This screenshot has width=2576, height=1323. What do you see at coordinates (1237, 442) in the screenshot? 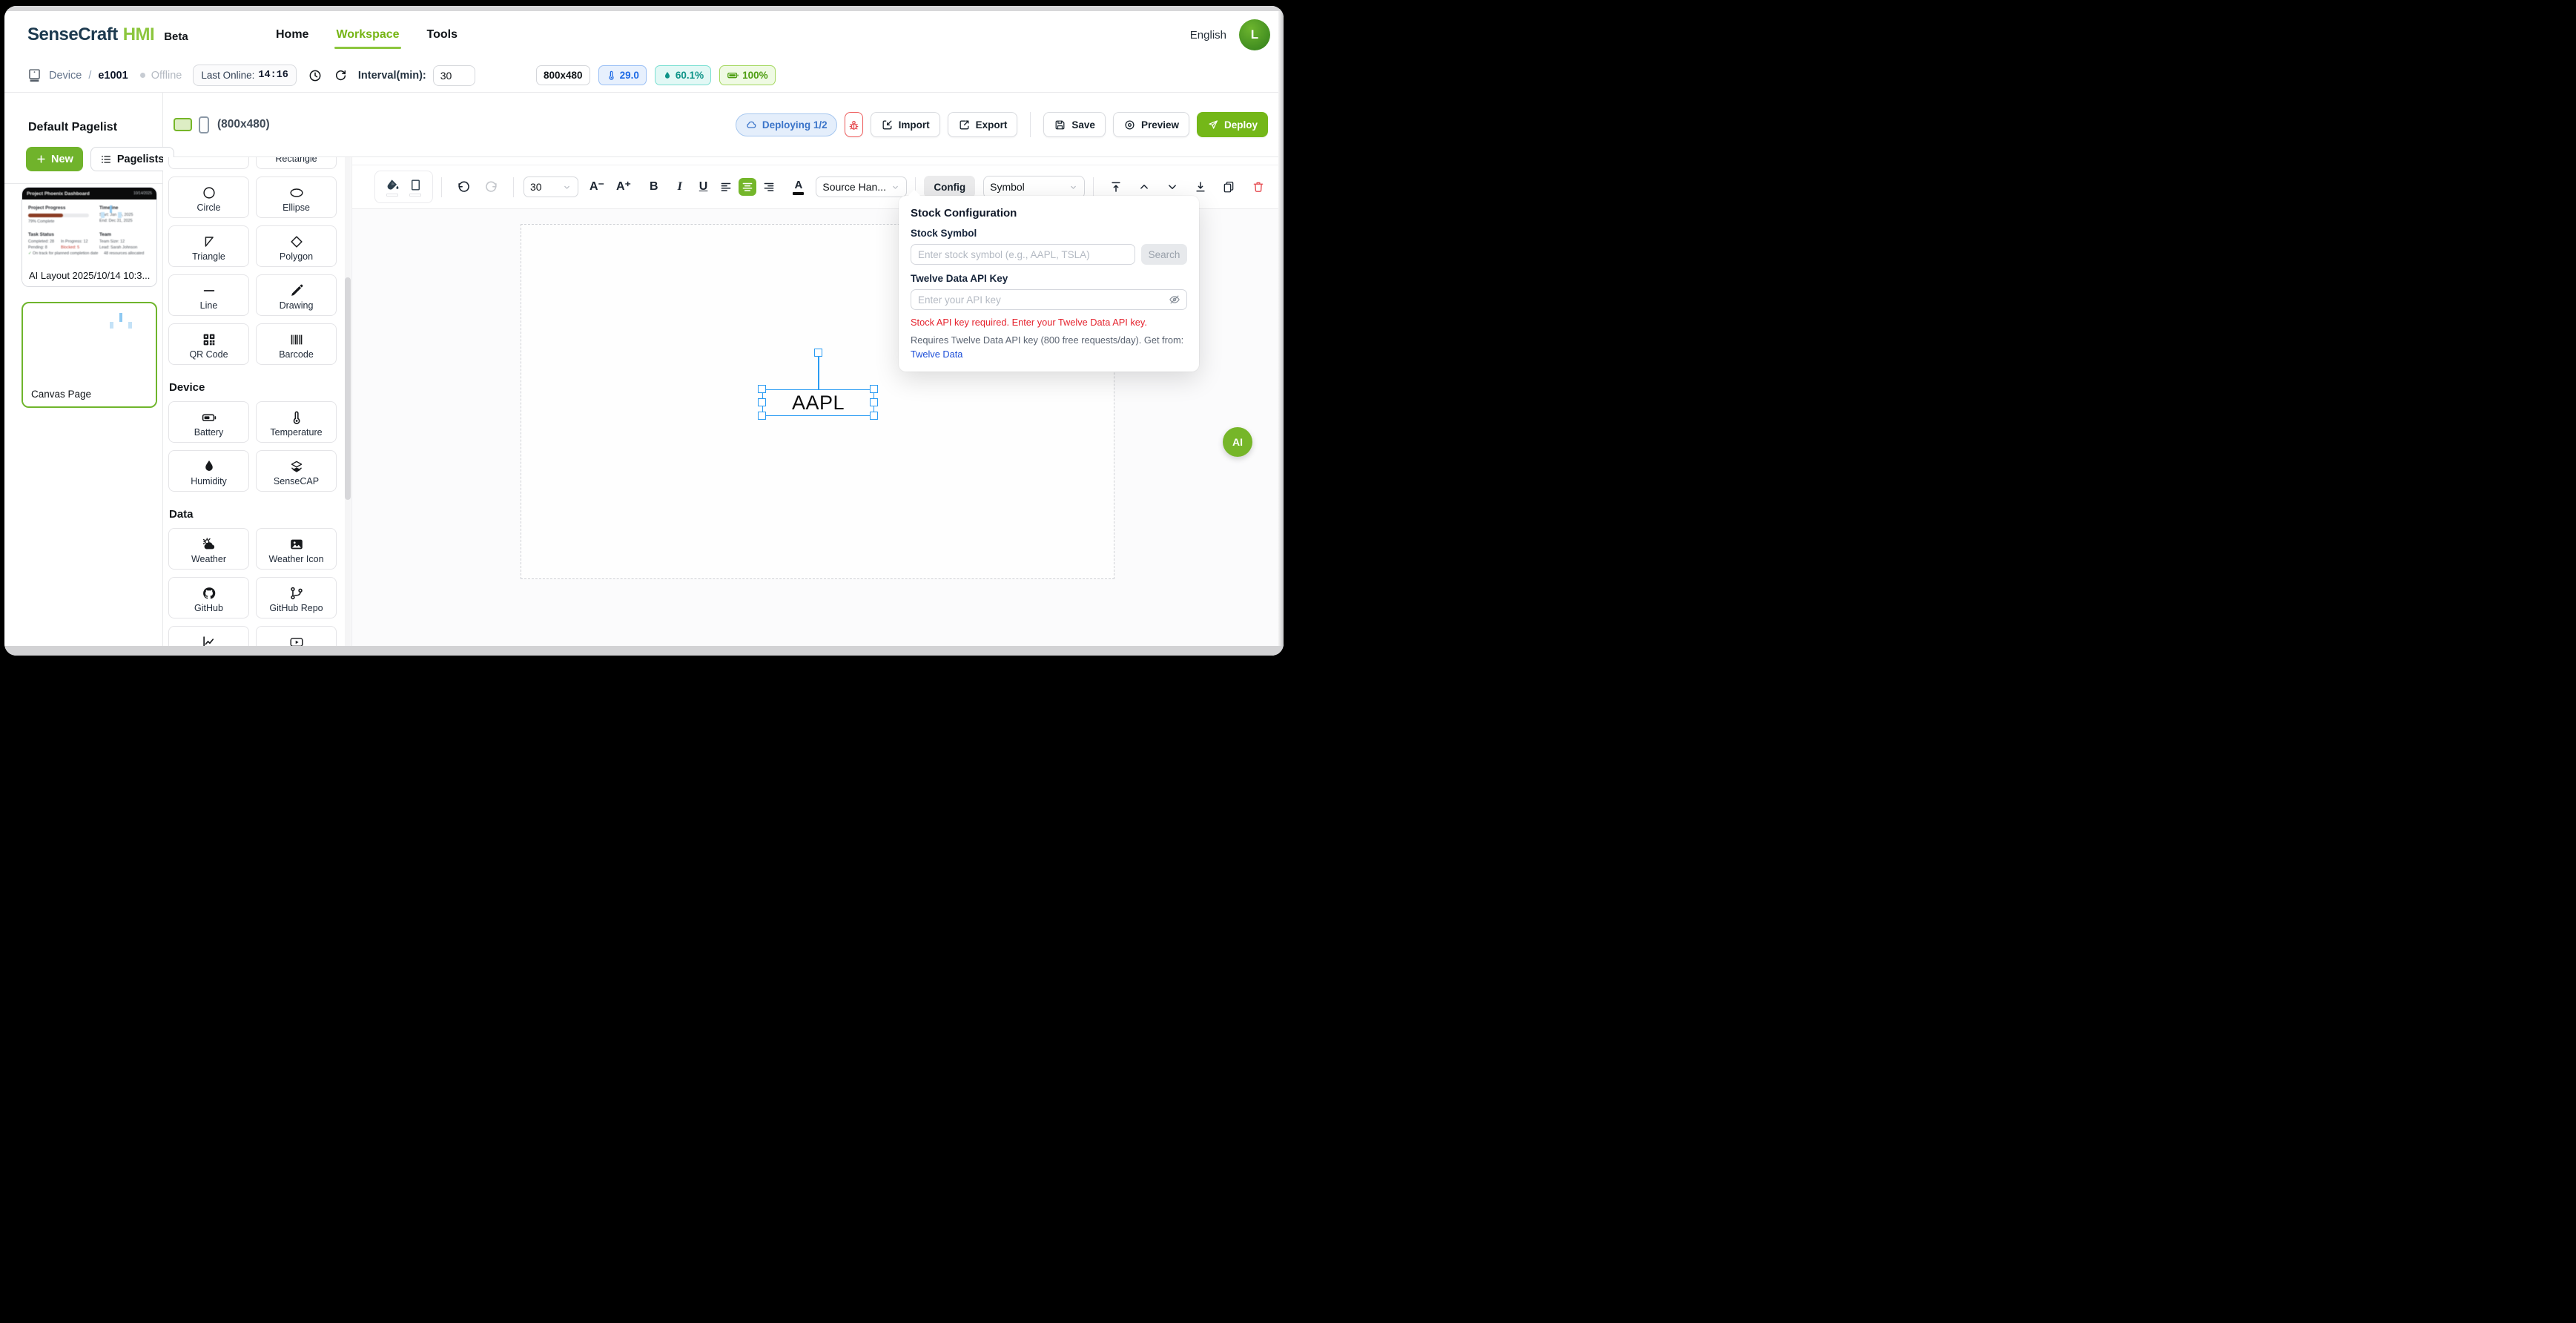
I see `ai-assistant-button: AI` at bounding box center [1237, 442].